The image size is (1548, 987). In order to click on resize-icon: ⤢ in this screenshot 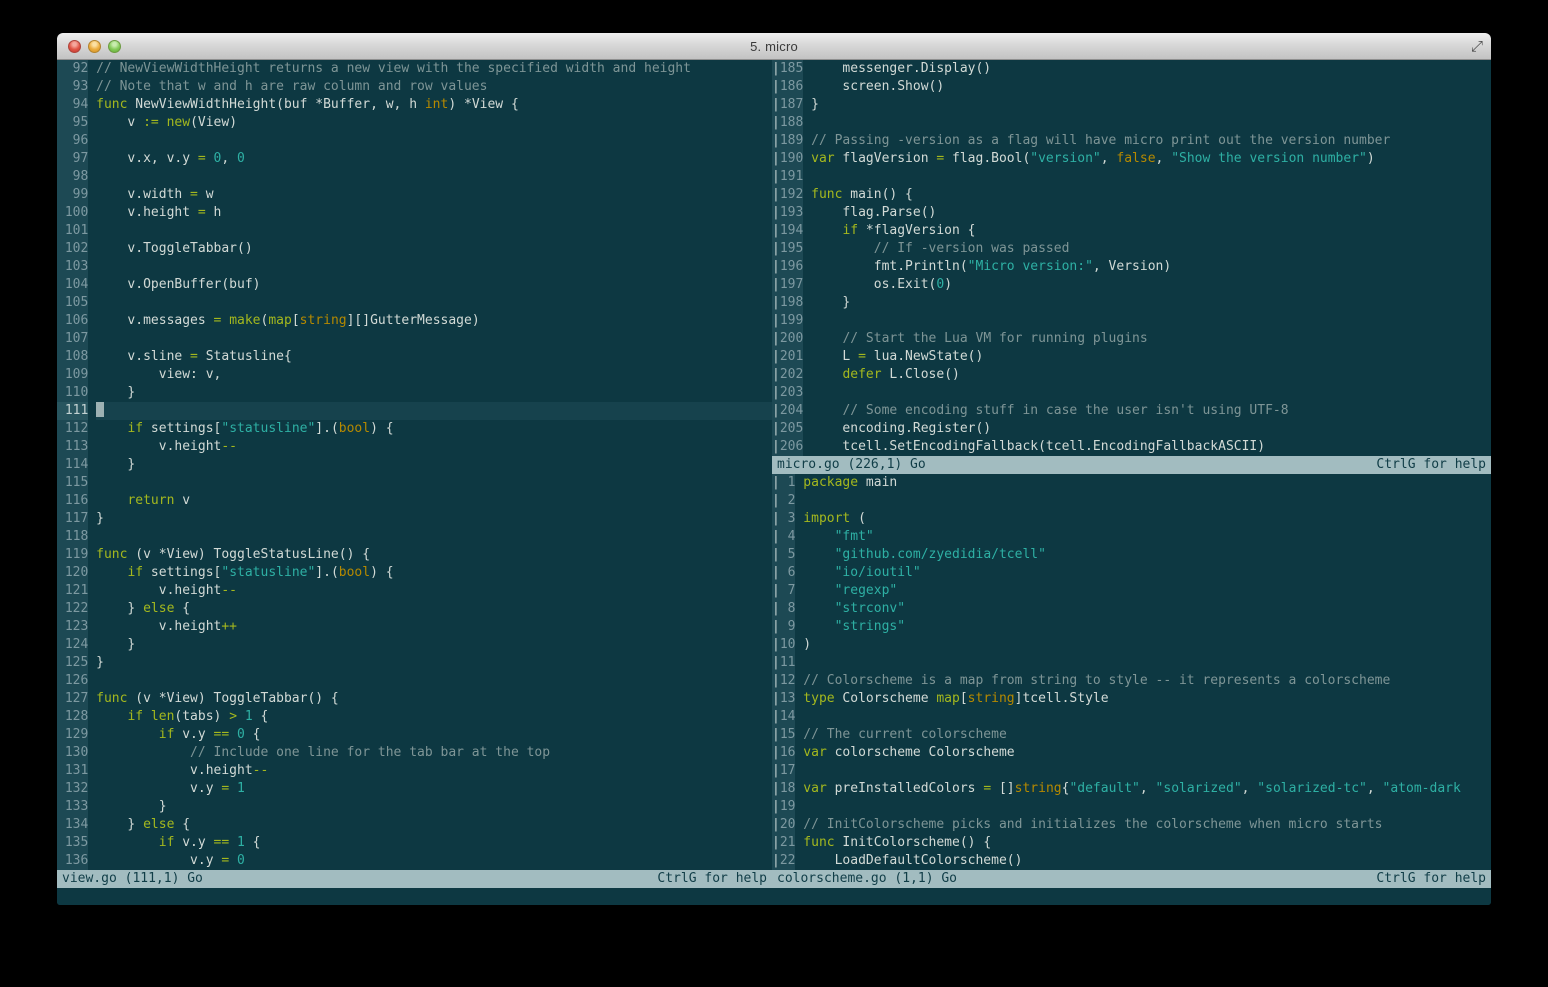, I will do `click(1477, 46)`.